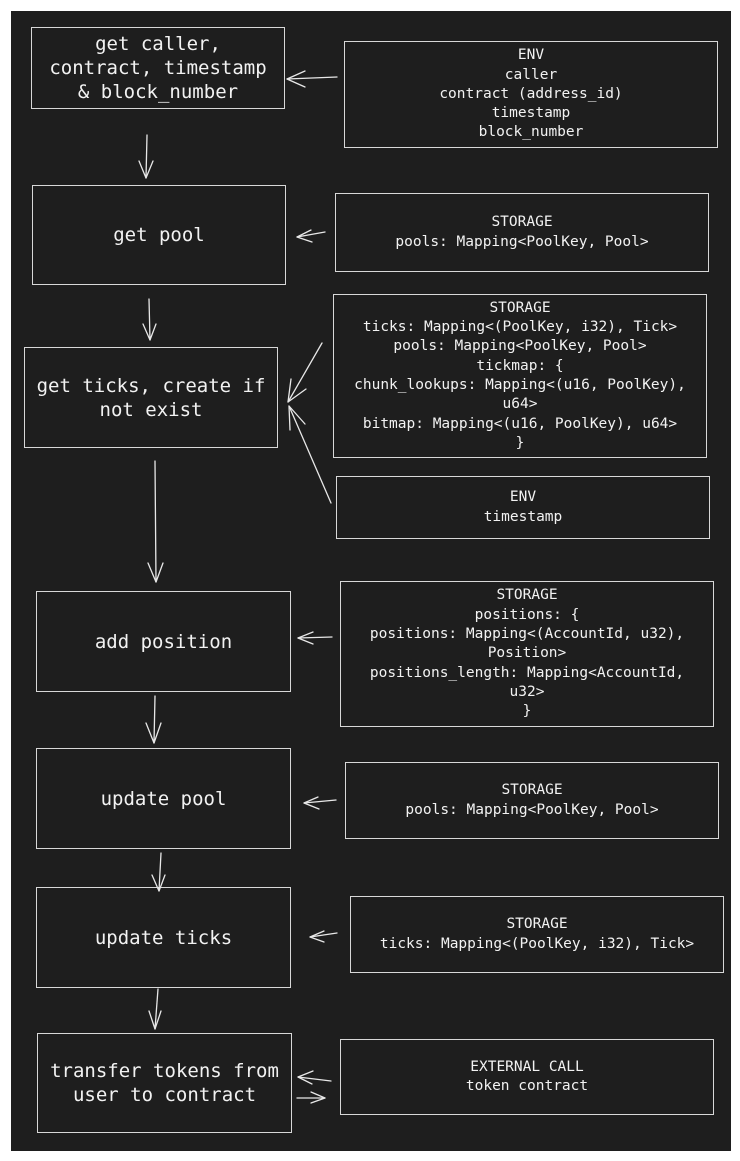 Image resolution: width=740 pixels, height=1161 pixels. Describe the element at coordinates (527, 1086) in the screenshot. I see `source-text-line: token contract` at that location.